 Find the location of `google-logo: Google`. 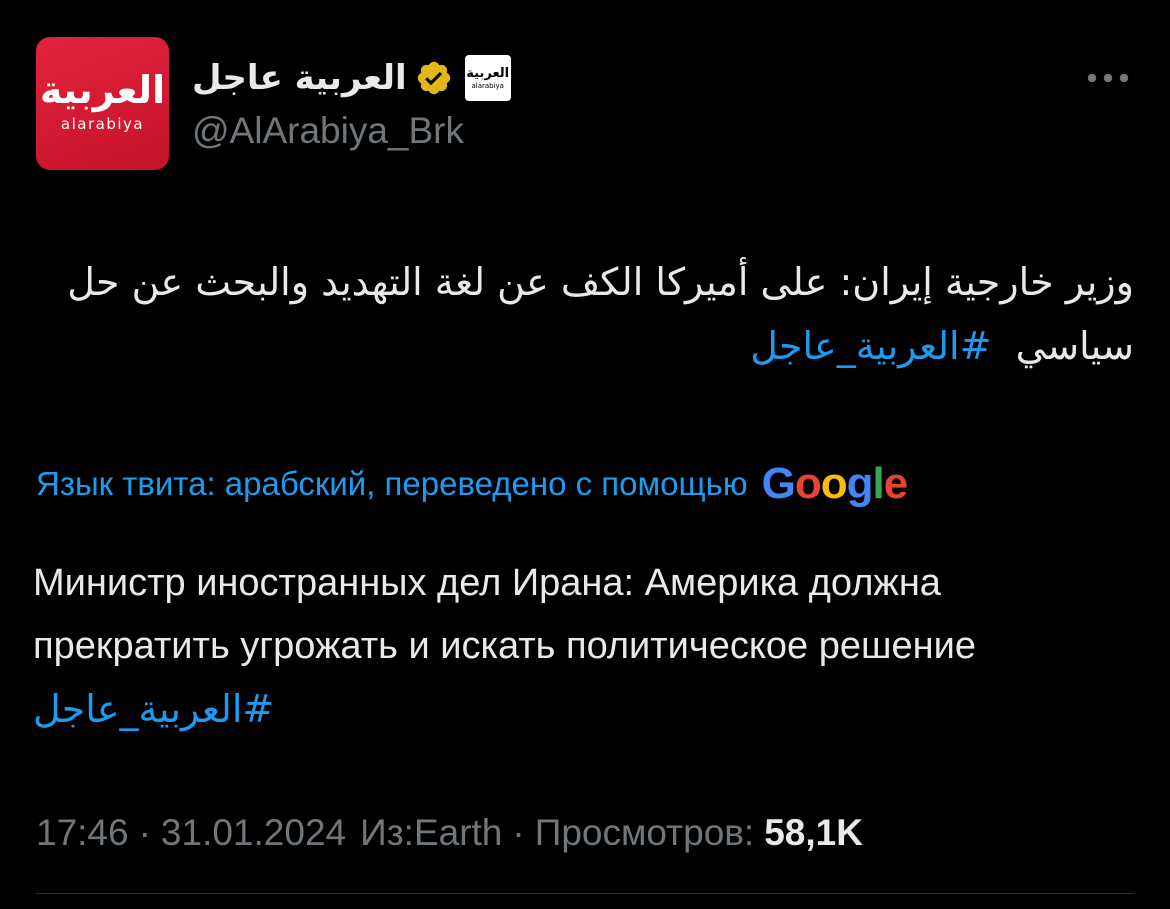

google-logo: Google is located at coordinates (835, 483).